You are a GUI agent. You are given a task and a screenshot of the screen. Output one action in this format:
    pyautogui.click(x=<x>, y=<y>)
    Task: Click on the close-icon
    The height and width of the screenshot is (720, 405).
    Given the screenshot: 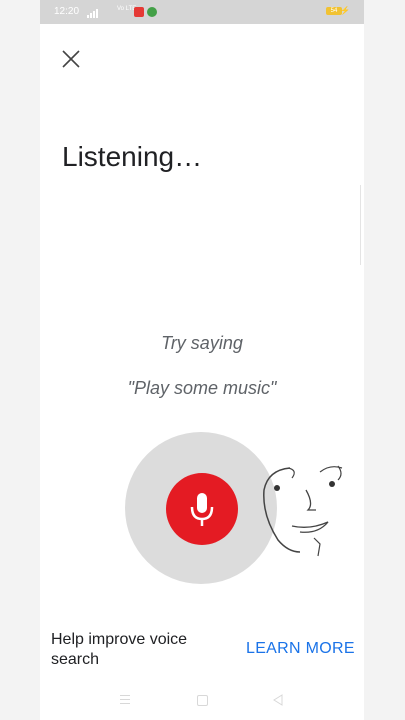 What is the action you would take?
    pyautogui.click(x=71, y=59)
    